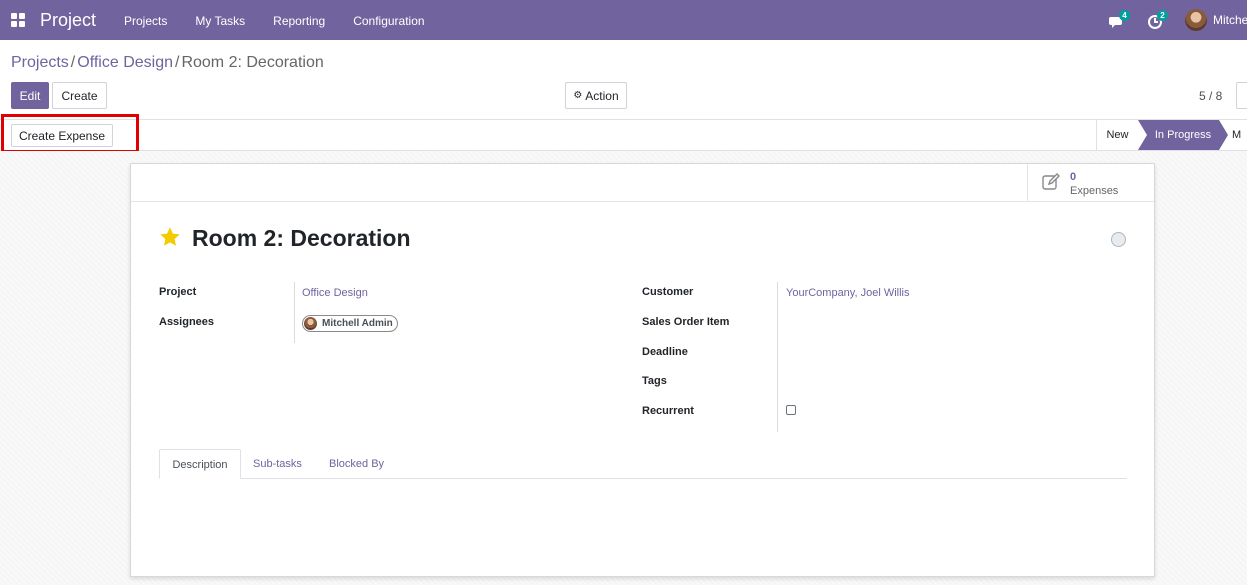  I want to click on expenses-label: Expenses, so click(1094, 191).